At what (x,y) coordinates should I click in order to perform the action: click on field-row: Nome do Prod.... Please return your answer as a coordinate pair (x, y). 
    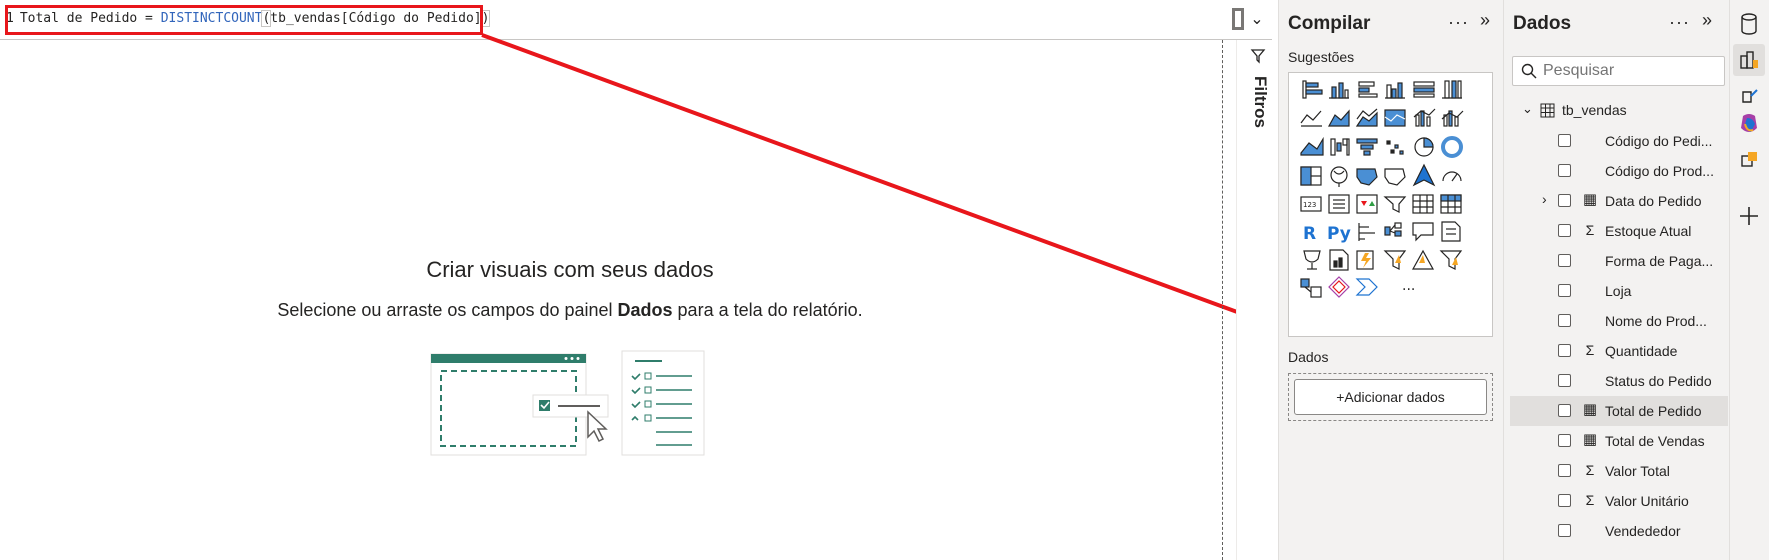
    Looking at the image, I should click on (1619, 321).